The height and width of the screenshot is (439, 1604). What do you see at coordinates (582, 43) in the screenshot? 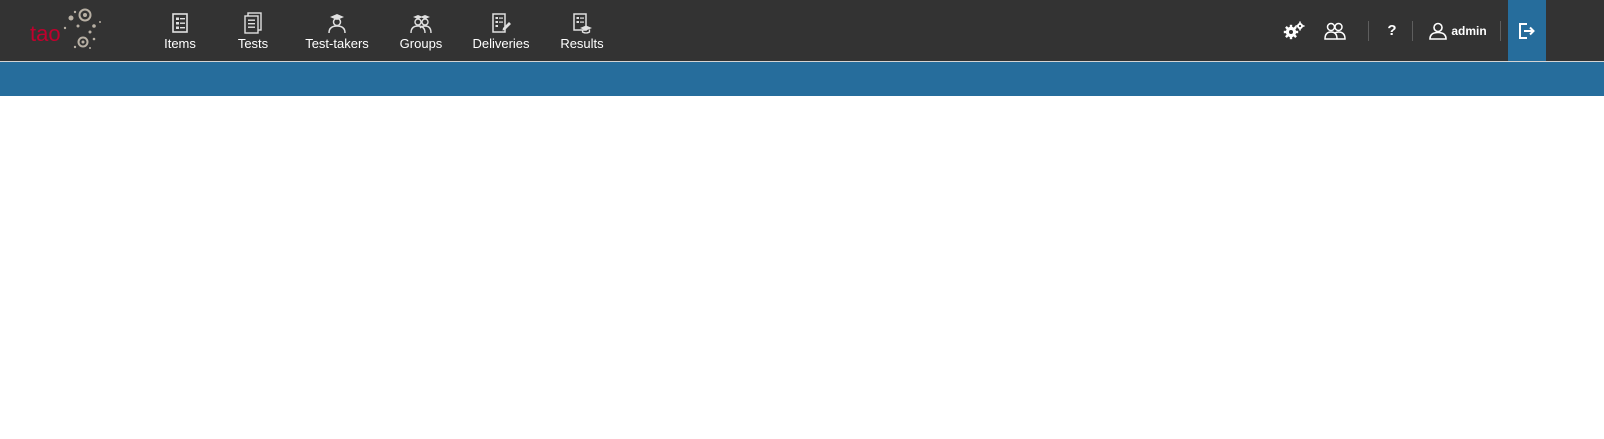
I see `nav-label-results: Results` at bounding box center [582, 43].